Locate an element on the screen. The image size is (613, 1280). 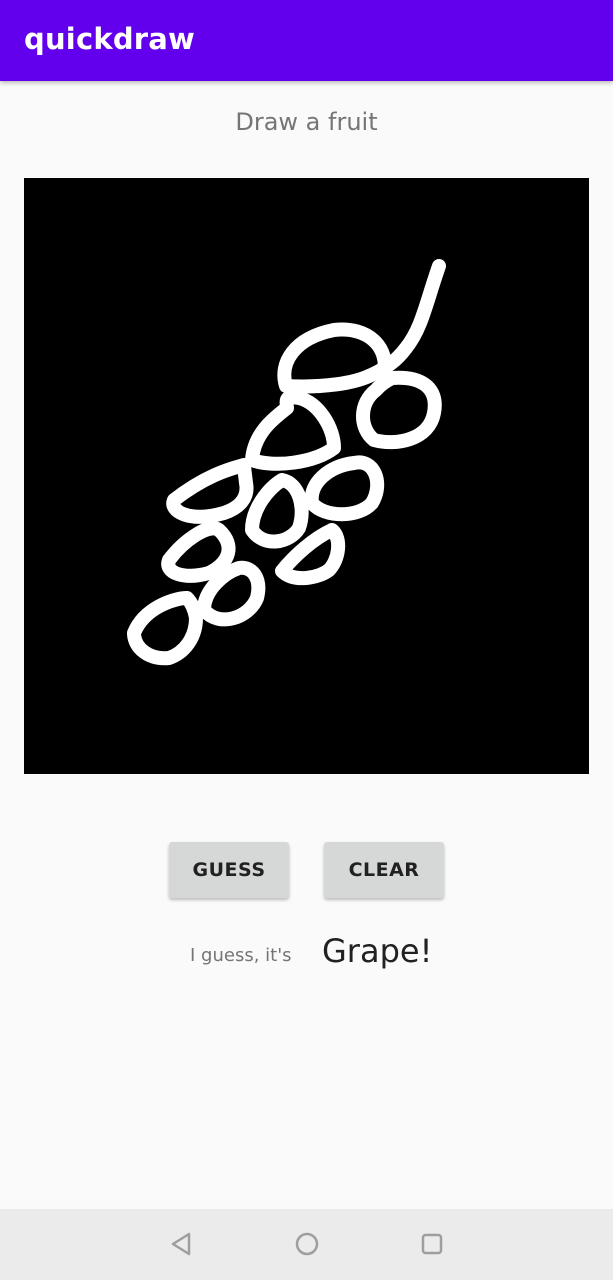
nav-back-button is located at coordinates (182, 1244).